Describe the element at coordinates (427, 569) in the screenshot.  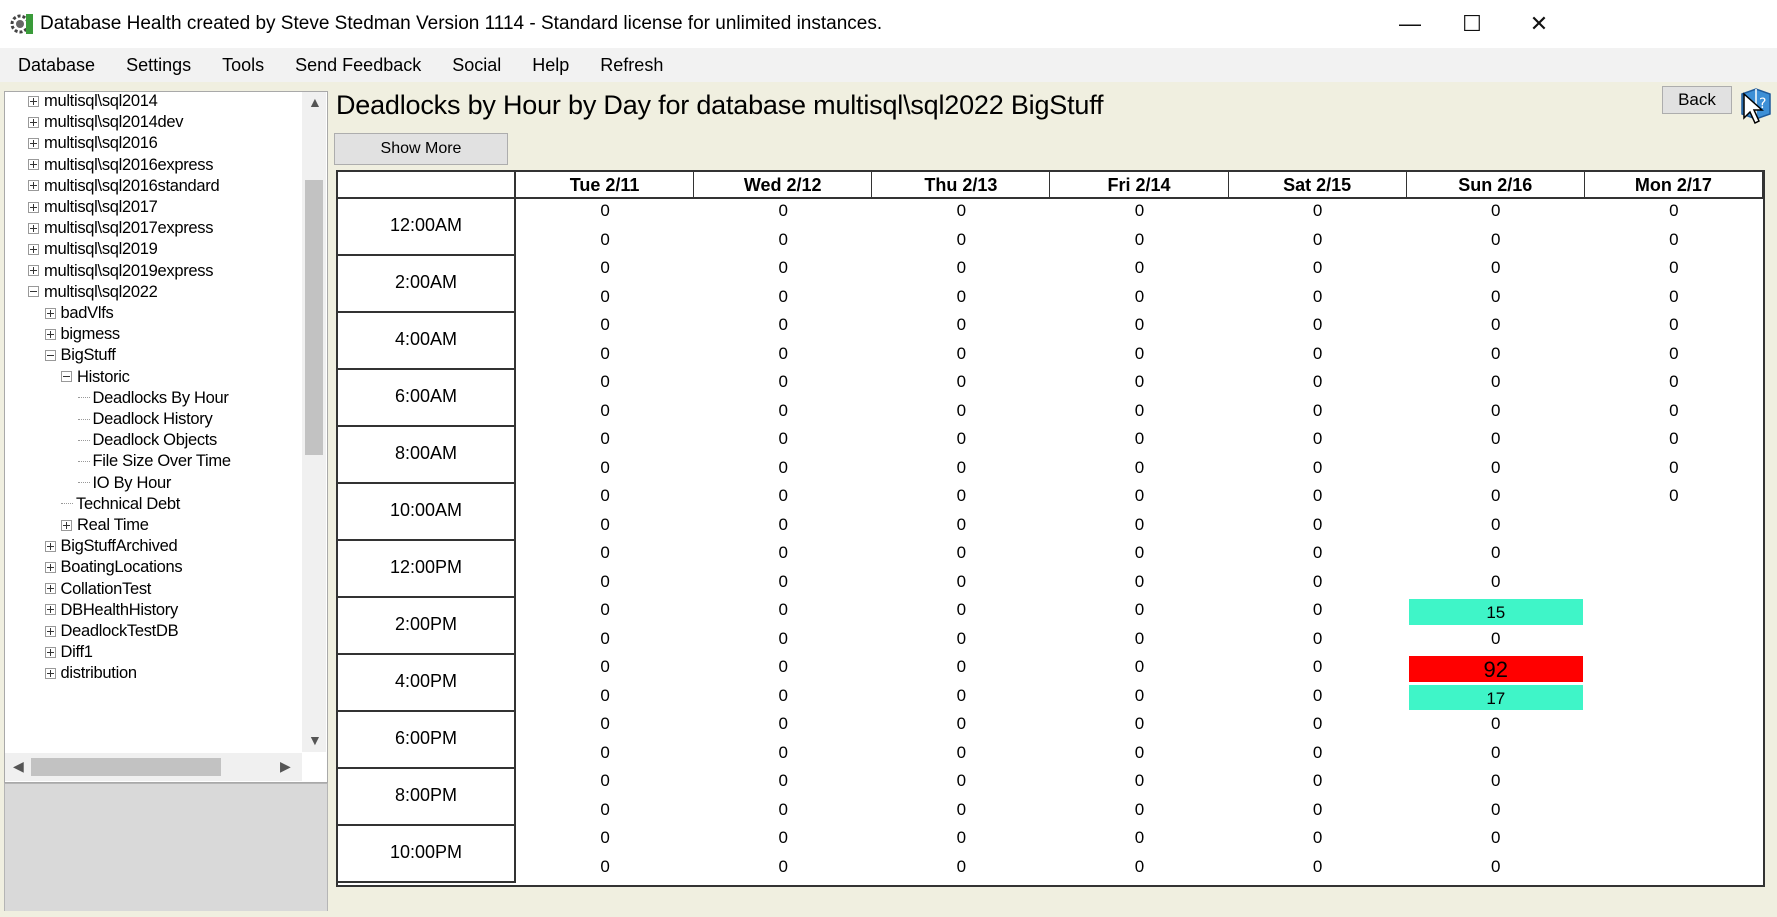
I see `hour-row-label: 12:00PM` at that location.